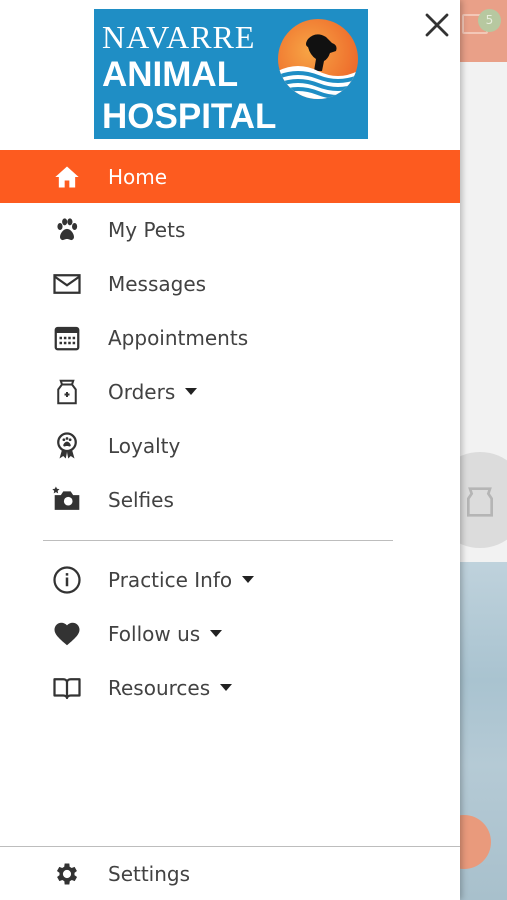 The width and height of the screenshot is (507, 900). I want to click on menu-item-selfies: Selfies, so click(230, 500).